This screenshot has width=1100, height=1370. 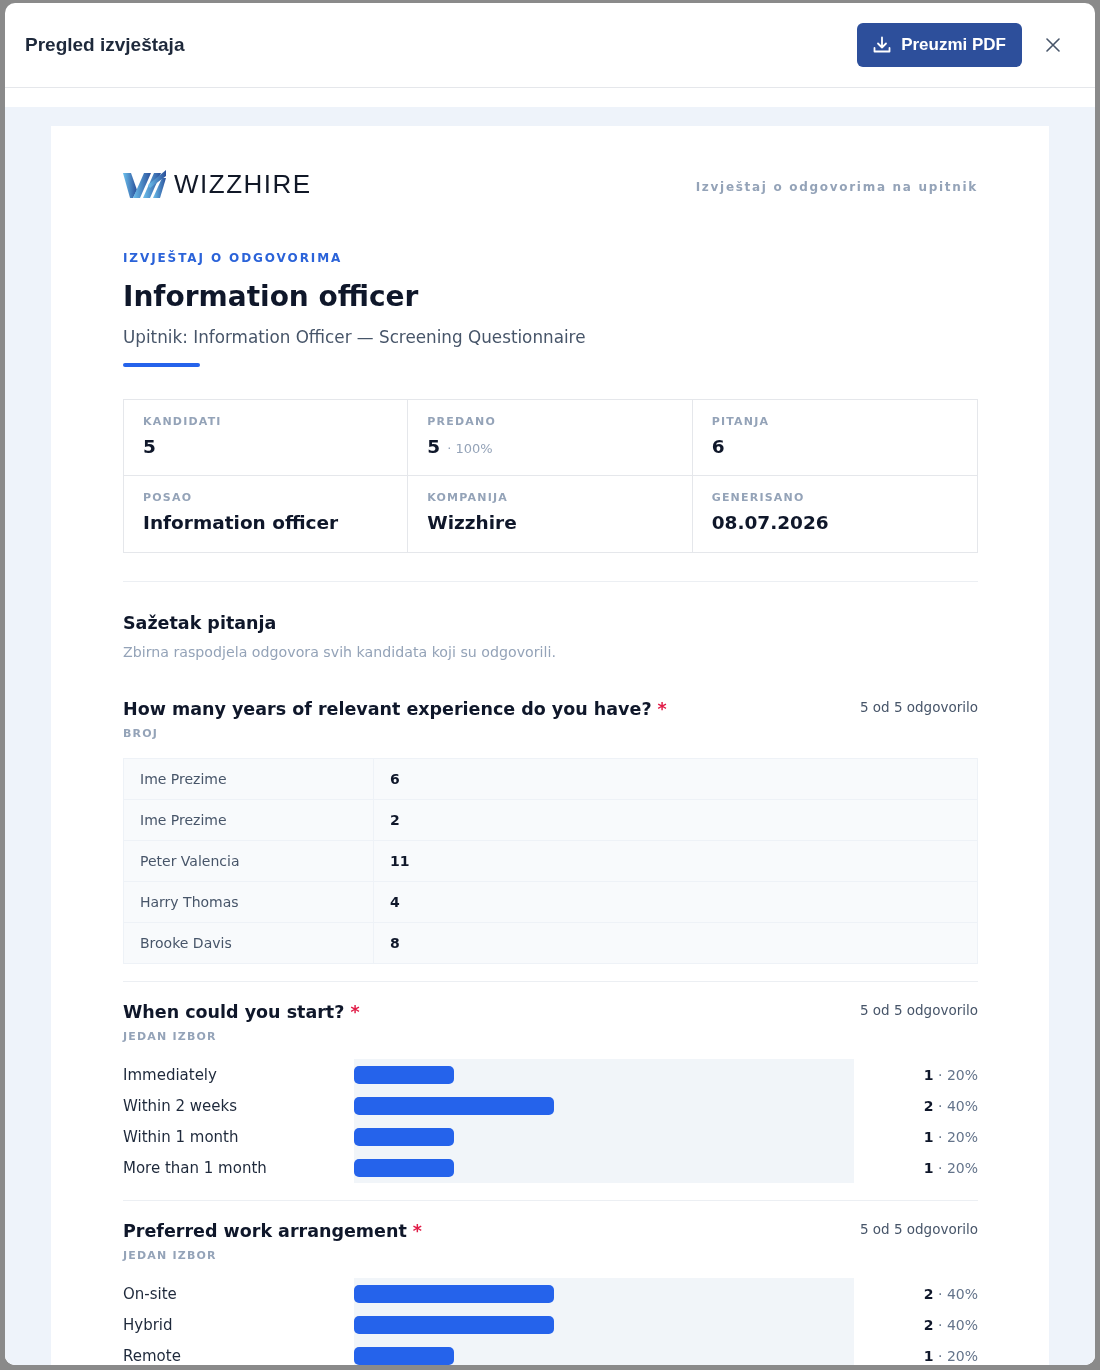 I want to click on stat-label: PREDANO, so click(x=462, y=422).